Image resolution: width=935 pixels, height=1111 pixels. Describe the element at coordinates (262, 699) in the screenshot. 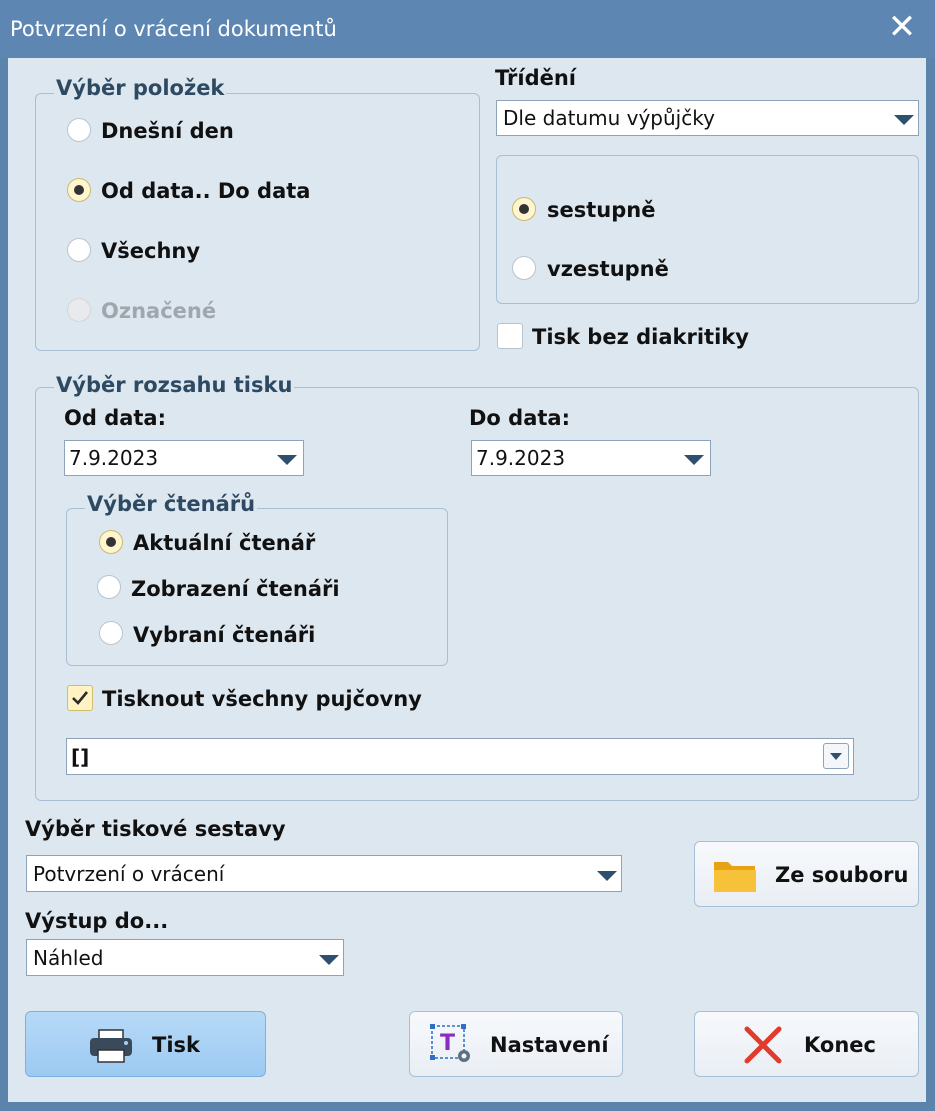

I see `all-branches-label: Tisknout všechny pujčovny` at that location.